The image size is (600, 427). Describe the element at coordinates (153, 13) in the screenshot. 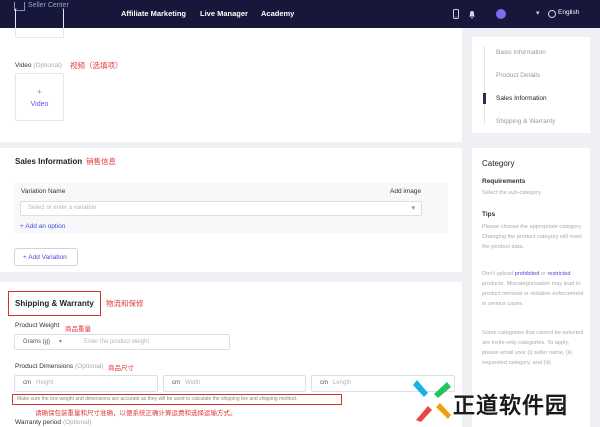

I see `nav-affiliate-marketing: Affiliate Marketing` at that location.